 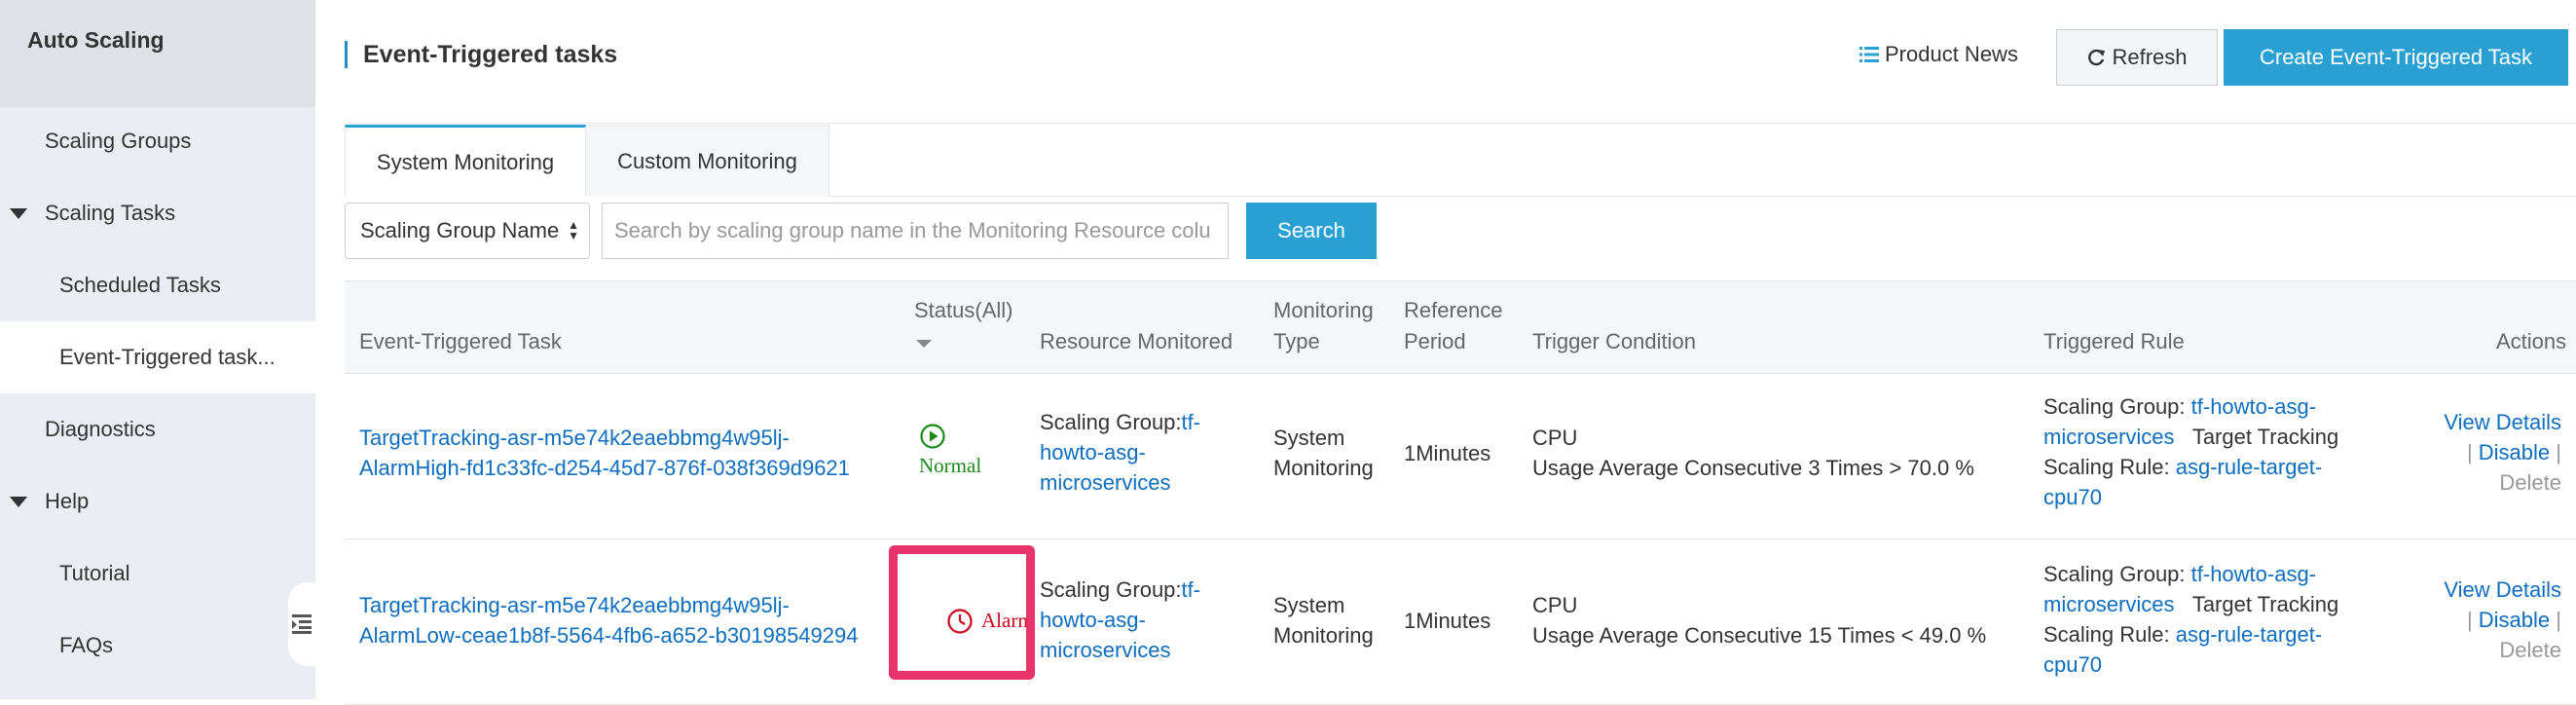 What do you see at coordinates (1323, 310) in the screenshot?
I see `column-header-label: Monitoring` at bounding box center [1323, 310].